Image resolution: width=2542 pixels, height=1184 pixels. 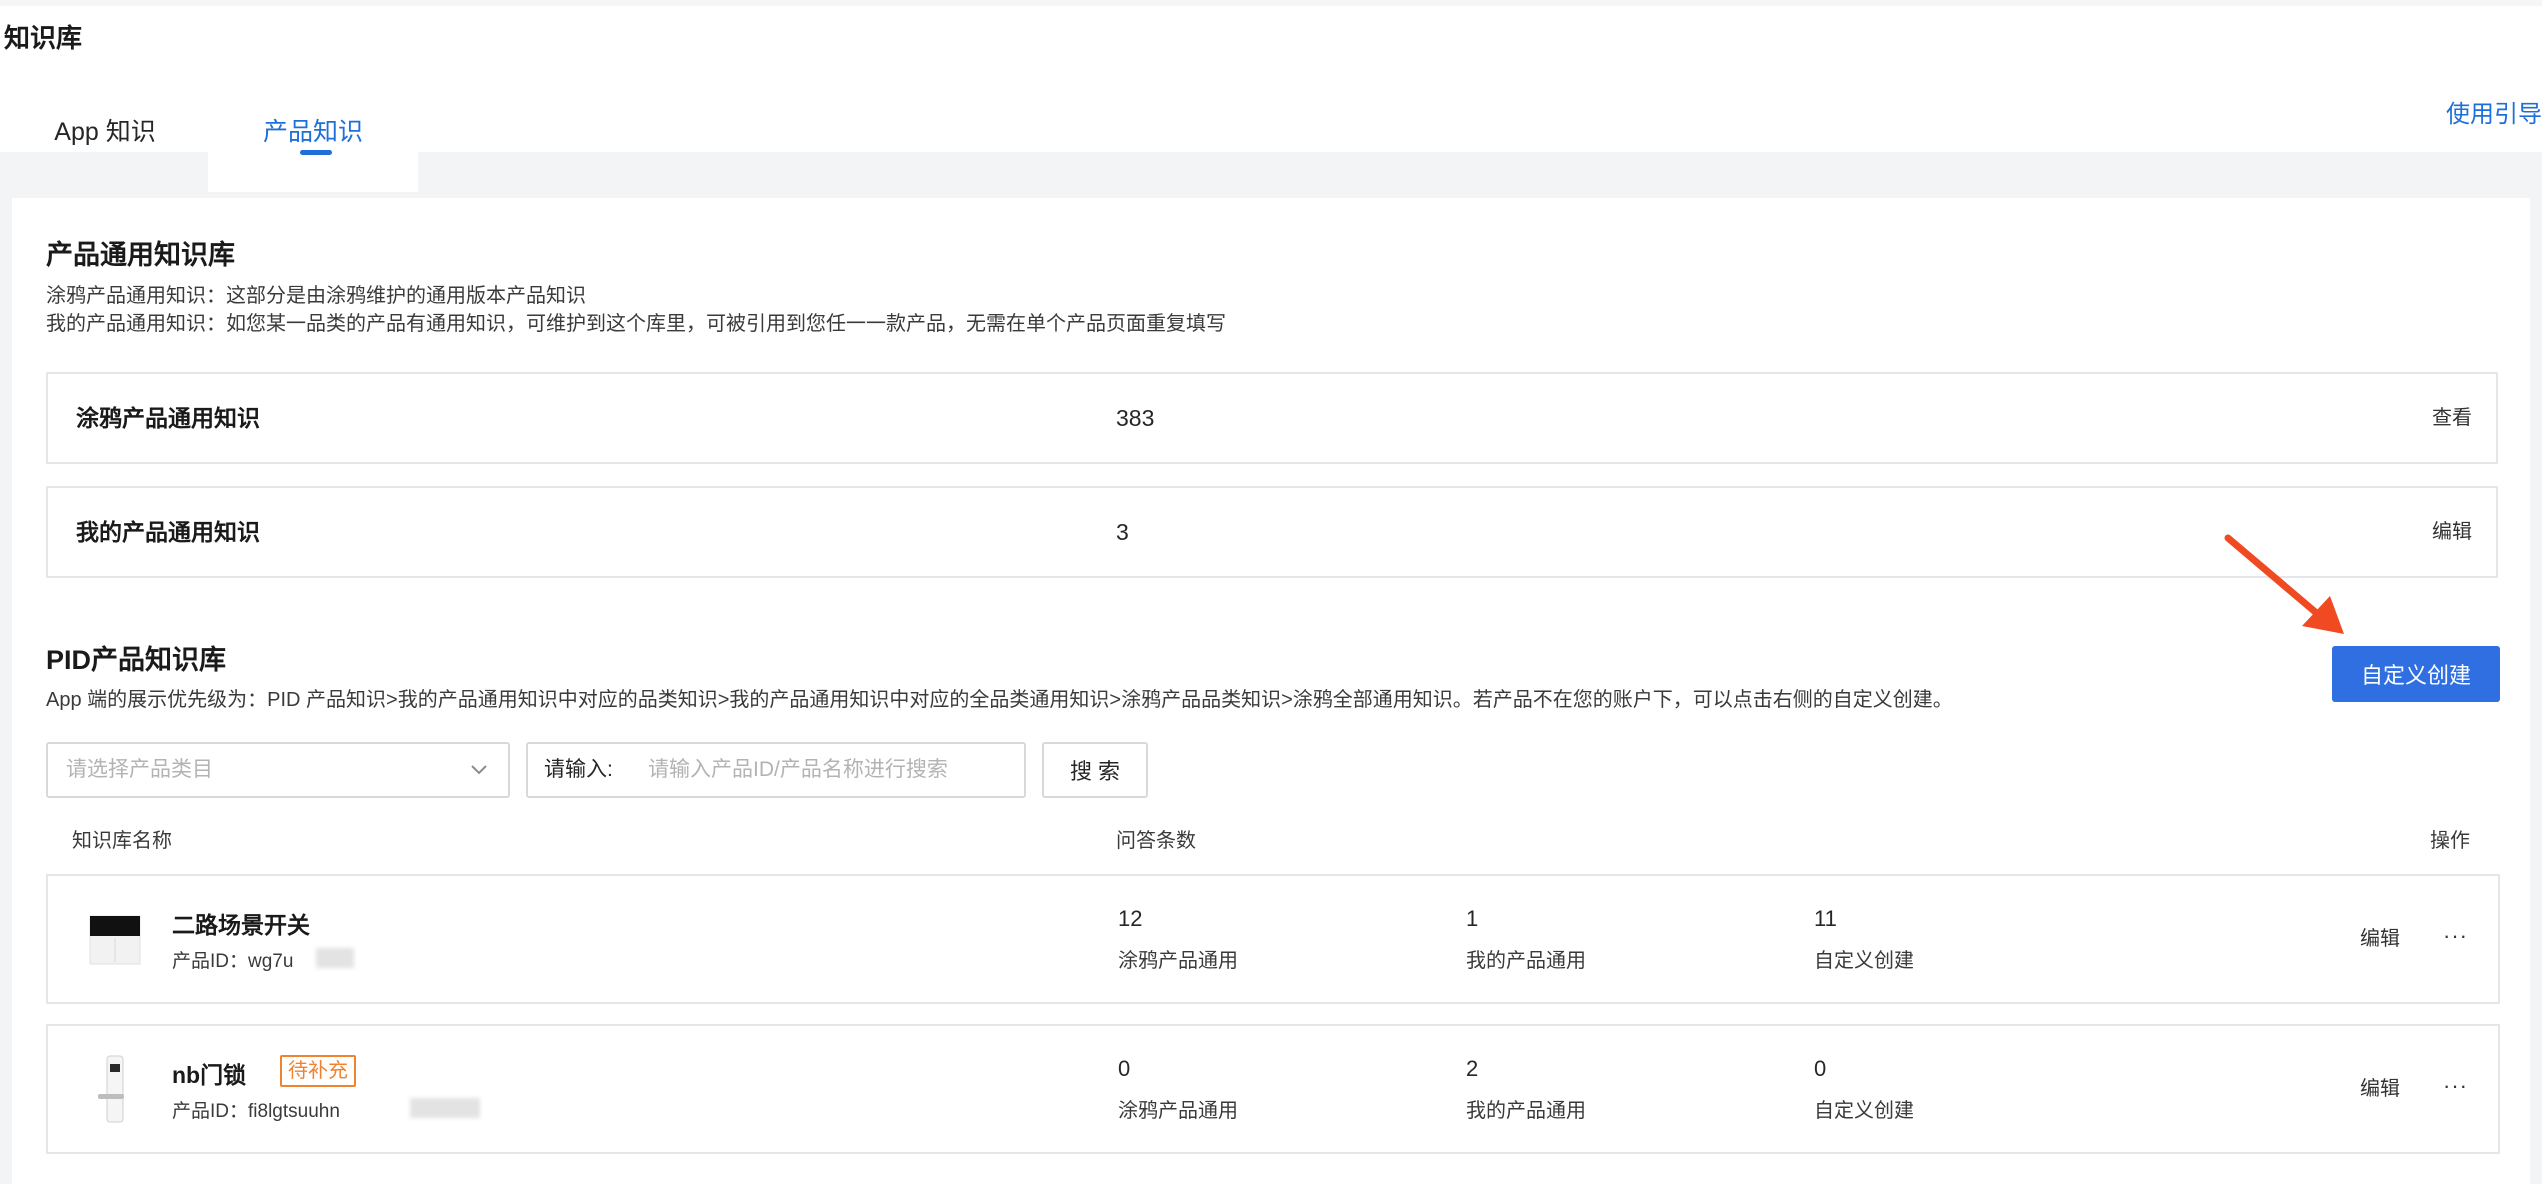 I want to click on search-input-label: 请输入:, so click(x=578, y=769).